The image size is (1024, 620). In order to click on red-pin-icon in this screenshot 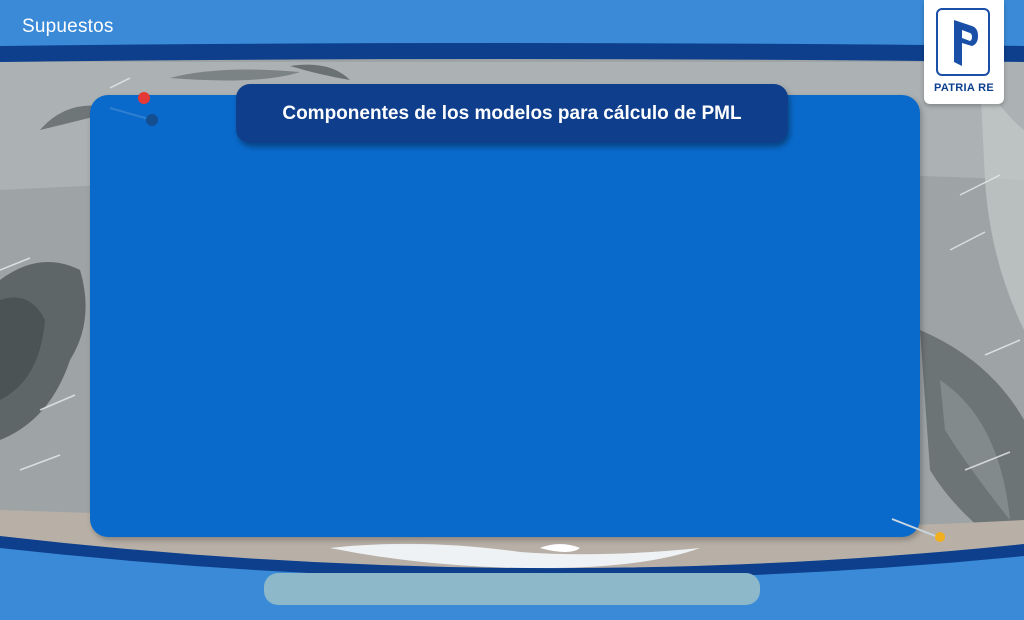, I will do `click(133, 109)`.